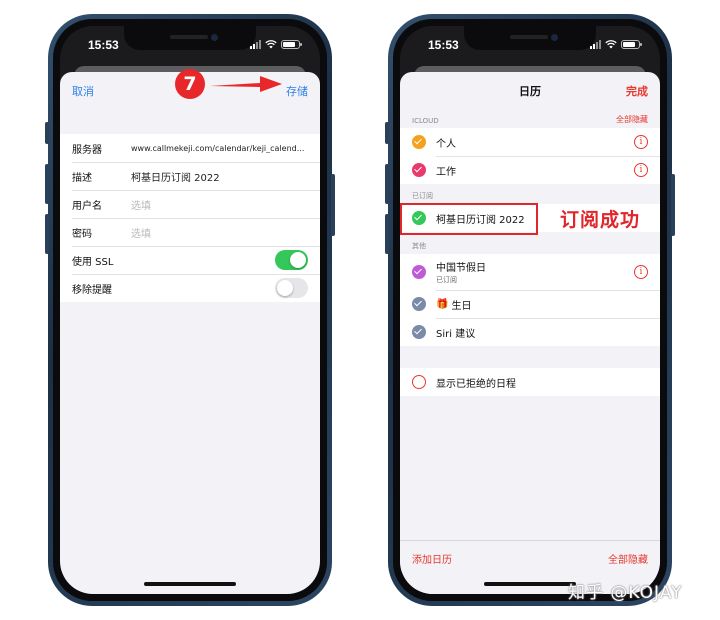  I want to click on empty-circle-icon, so click(419, 382).